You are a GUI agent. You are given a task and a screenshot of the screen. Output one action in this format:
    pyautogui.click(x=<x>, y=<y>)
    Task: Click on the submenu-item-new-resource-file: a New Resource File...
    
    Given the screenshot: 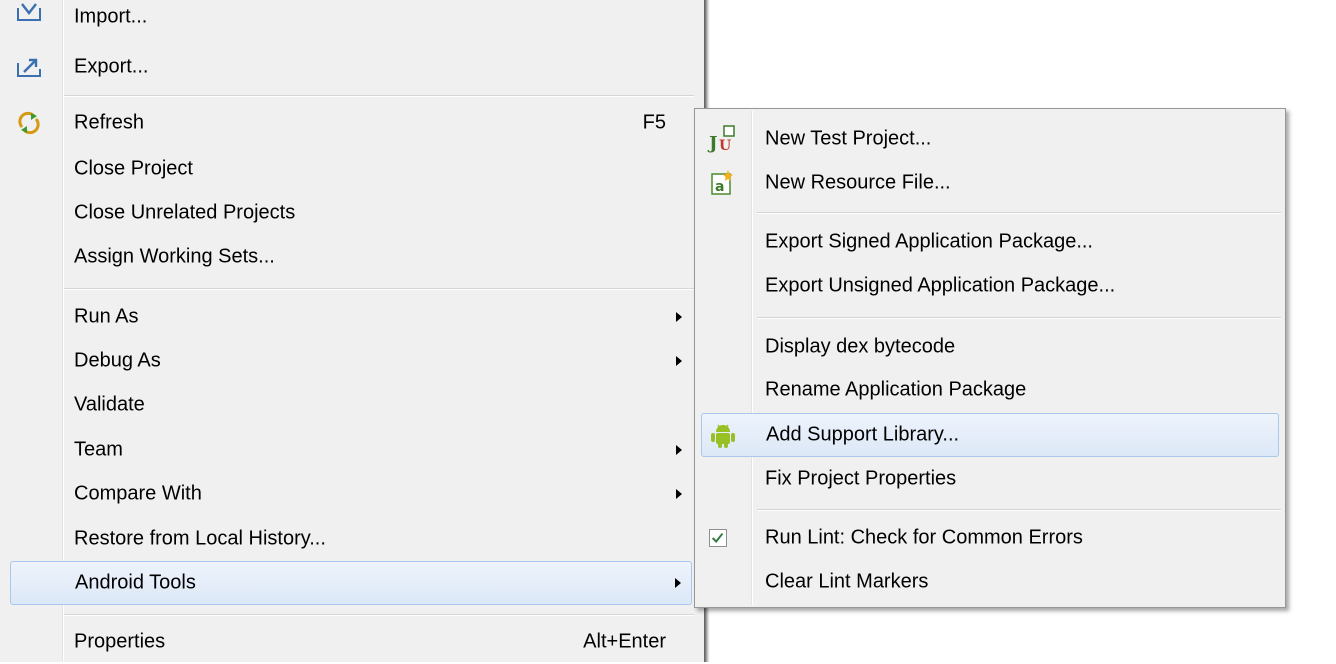 What is the action you would take?
    pyautogui.click(x=990, y=183)
    